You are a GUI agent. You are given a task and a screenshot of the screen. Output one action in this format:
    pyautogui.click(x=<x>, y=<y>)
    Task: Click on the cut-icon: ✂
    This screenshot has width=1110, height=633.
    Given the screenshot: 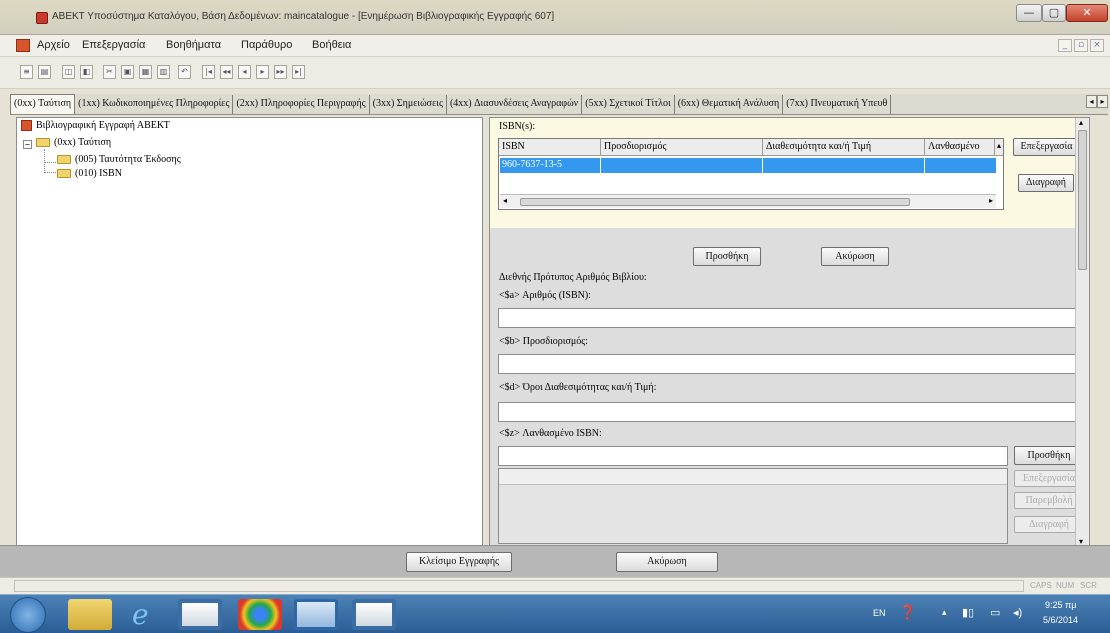 What is the action you would take?
    pyautogui.click(x=109, y=72)
    